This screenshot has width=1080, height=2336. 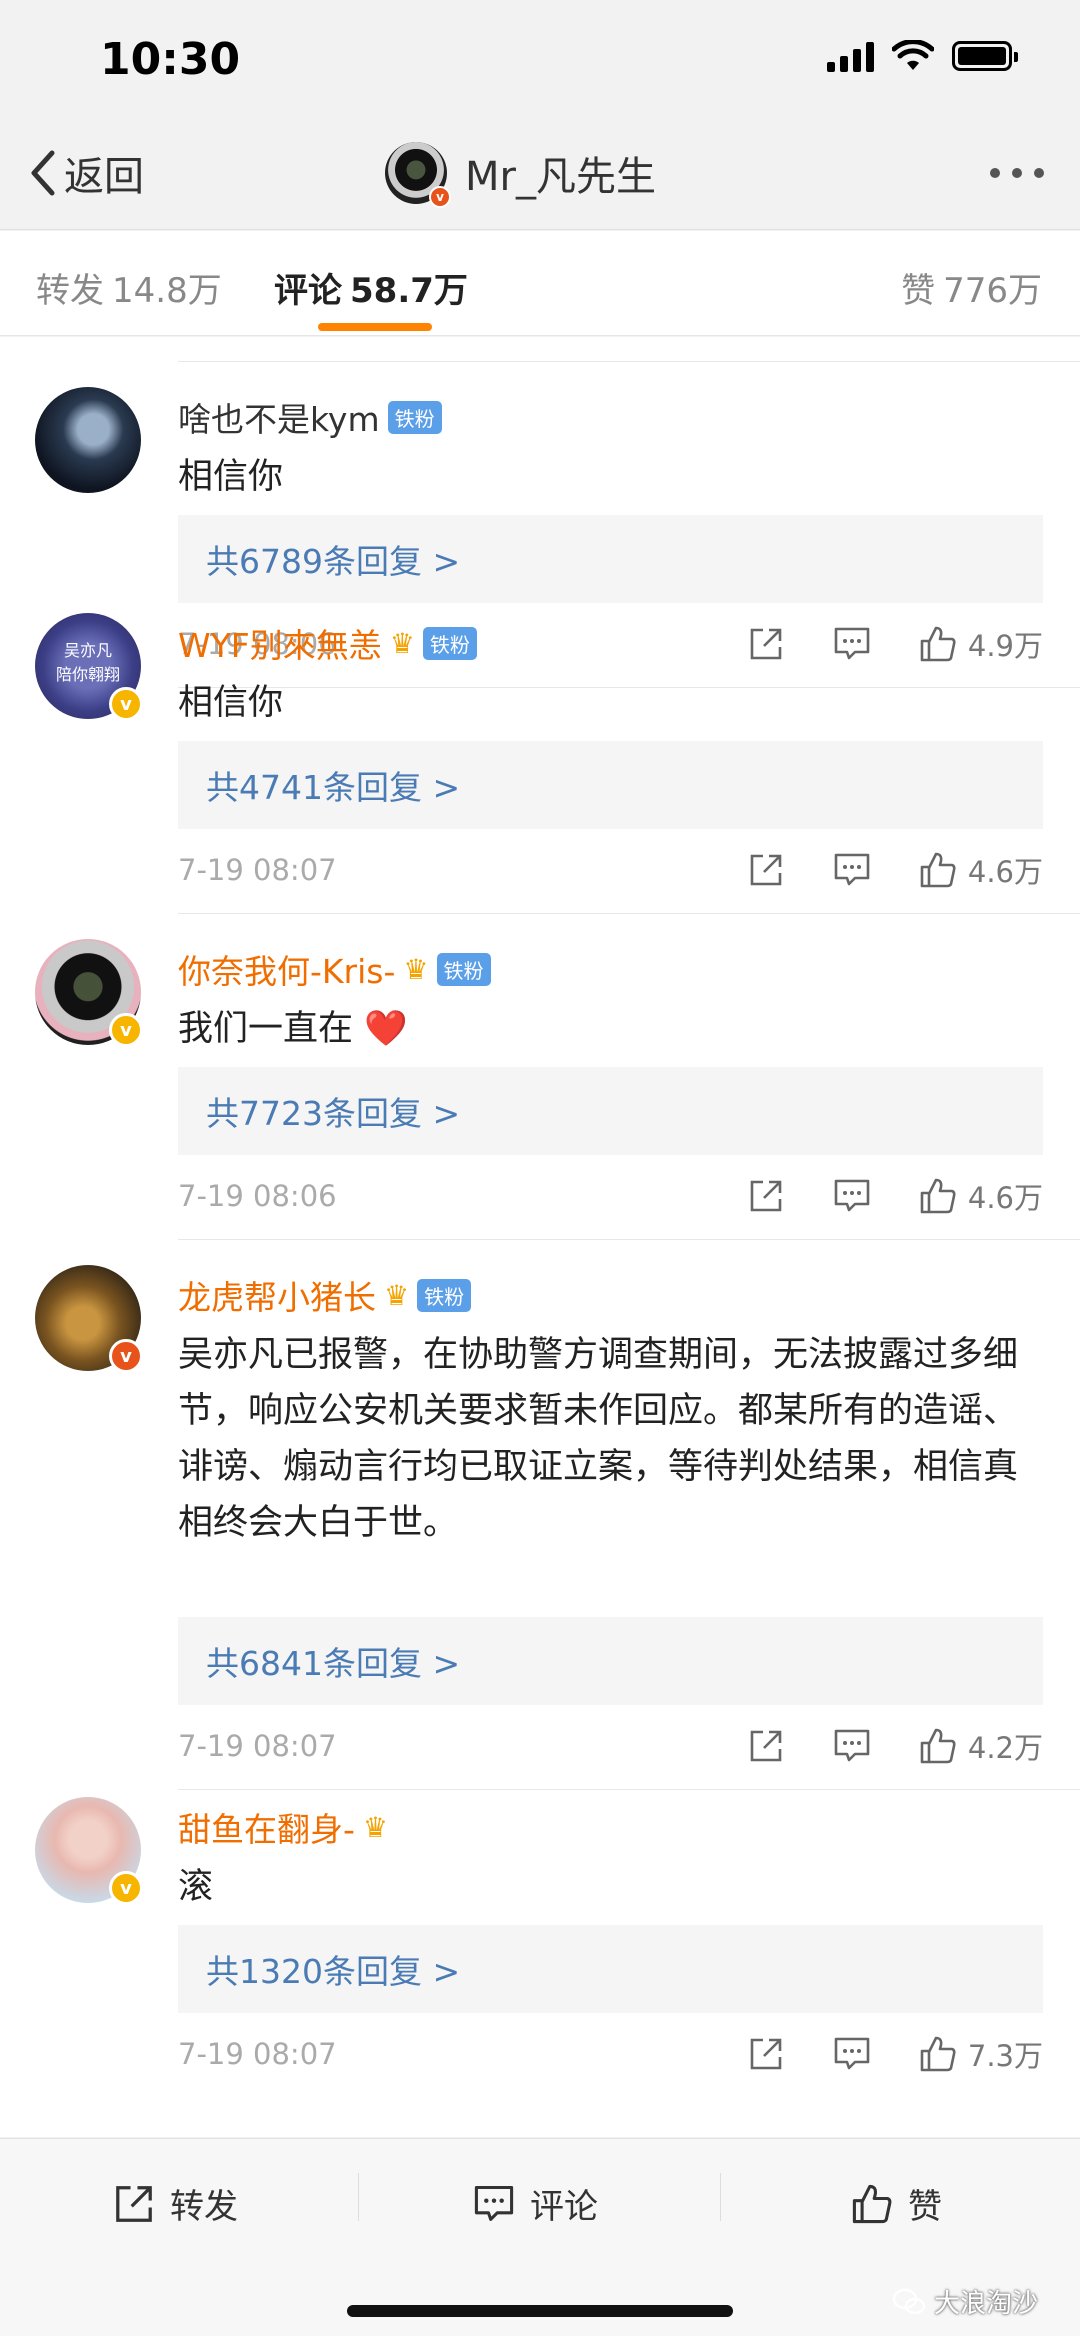 I want to click on comment-text: 相信你, so click(x=231, y=477).